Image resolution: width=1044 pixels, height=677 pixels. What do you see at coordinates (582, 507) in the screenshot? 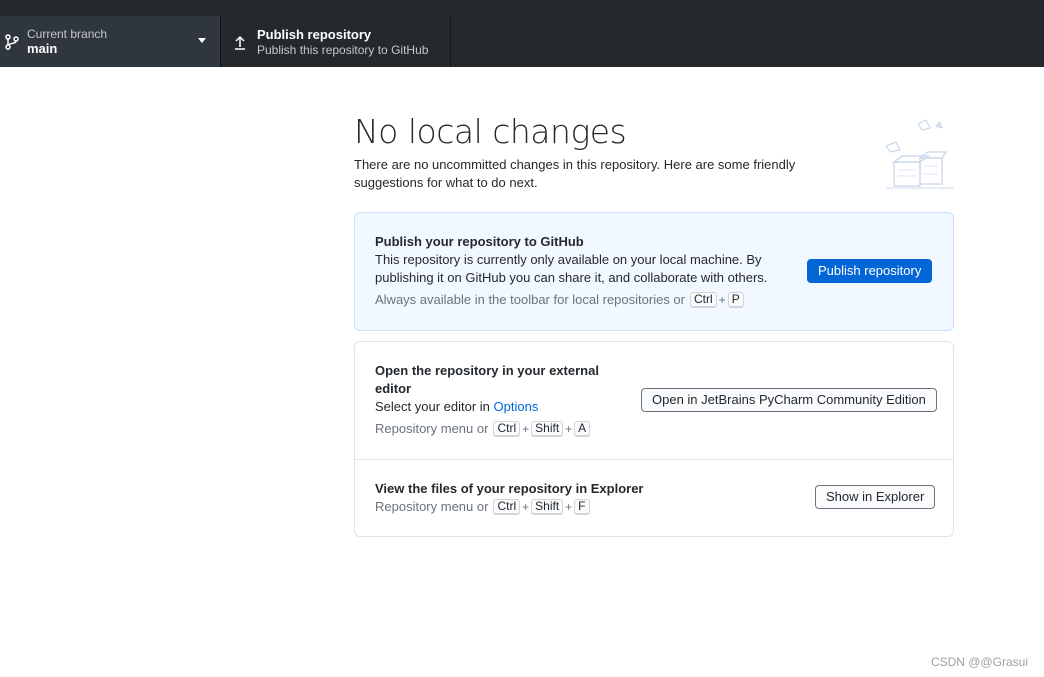
I see `kbd-f: F` at bounding box center [582, 507].